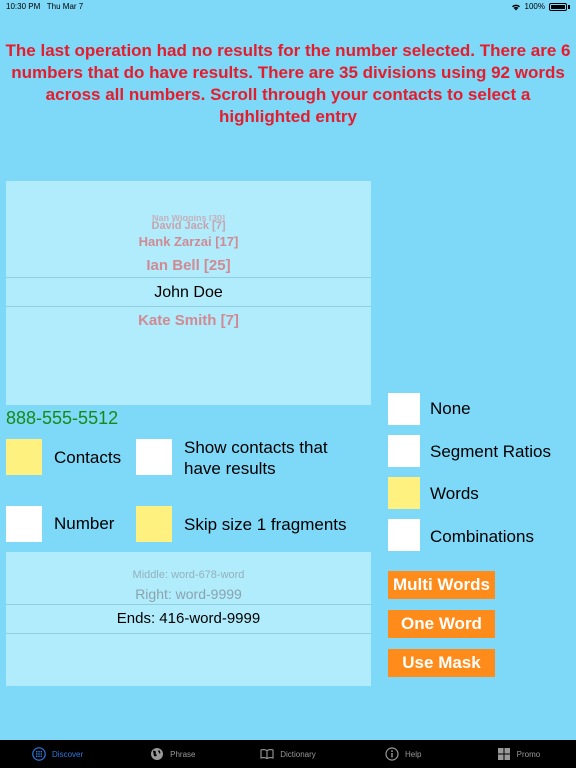 The width and height of the screenshot is (576, 768). Describe the element at coordinates (62, 418) in the screenshot. I see `phone-number: 888-555-5512` at that location.